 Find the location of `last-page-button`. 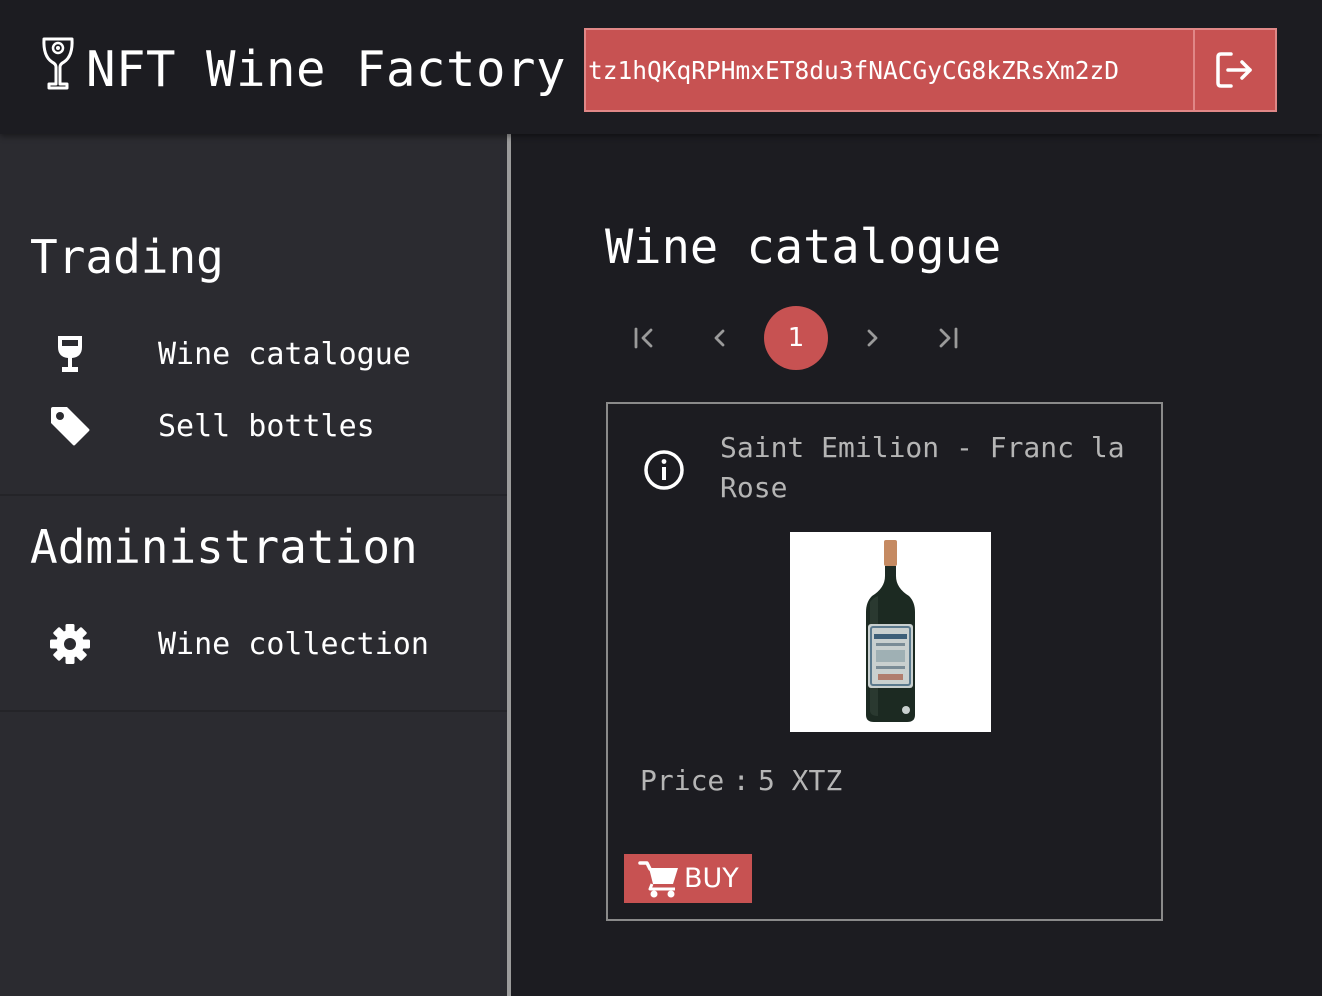

last-page-button is located at coordinates (948, 338).